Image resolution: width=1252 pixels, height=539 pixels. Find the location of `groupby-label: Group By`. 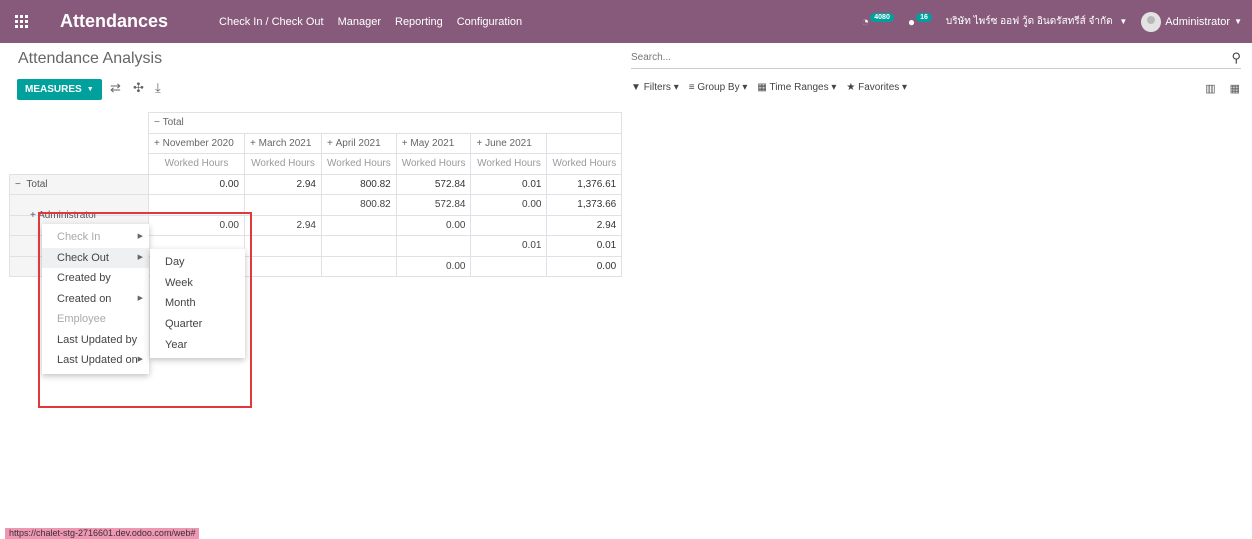

groupby-label: Group By is located at coordinates (718, 87).